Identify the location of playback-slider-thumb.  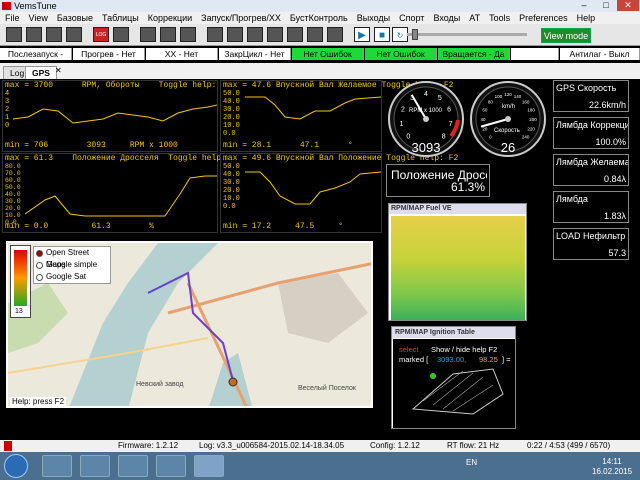
(415, 34).